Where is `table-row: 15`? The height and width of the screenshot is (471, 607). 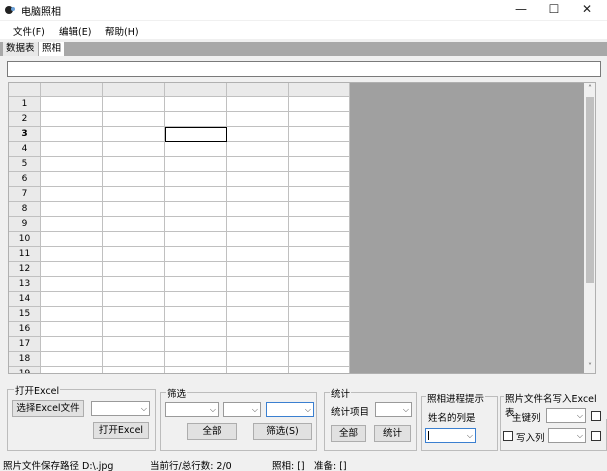 table-row: 15 is located at coordinates (179, 314).